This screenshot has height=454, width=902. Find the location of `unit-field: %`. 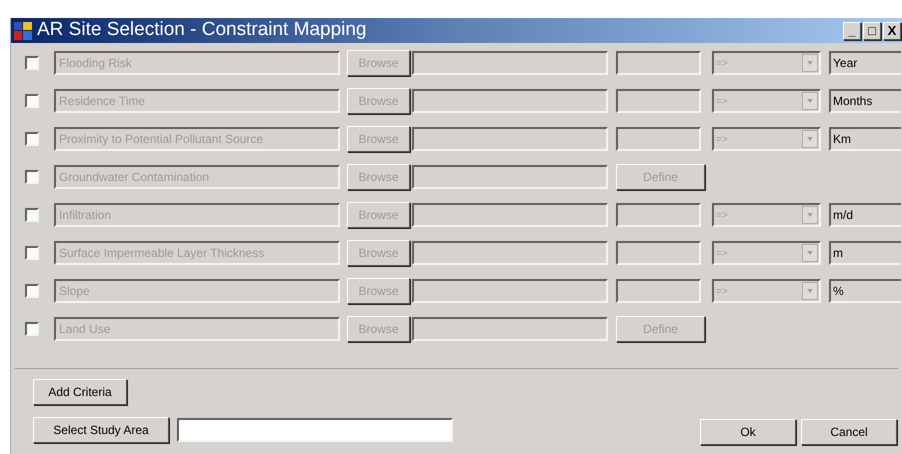

unit-field: % is located at coordinates (865, 291).